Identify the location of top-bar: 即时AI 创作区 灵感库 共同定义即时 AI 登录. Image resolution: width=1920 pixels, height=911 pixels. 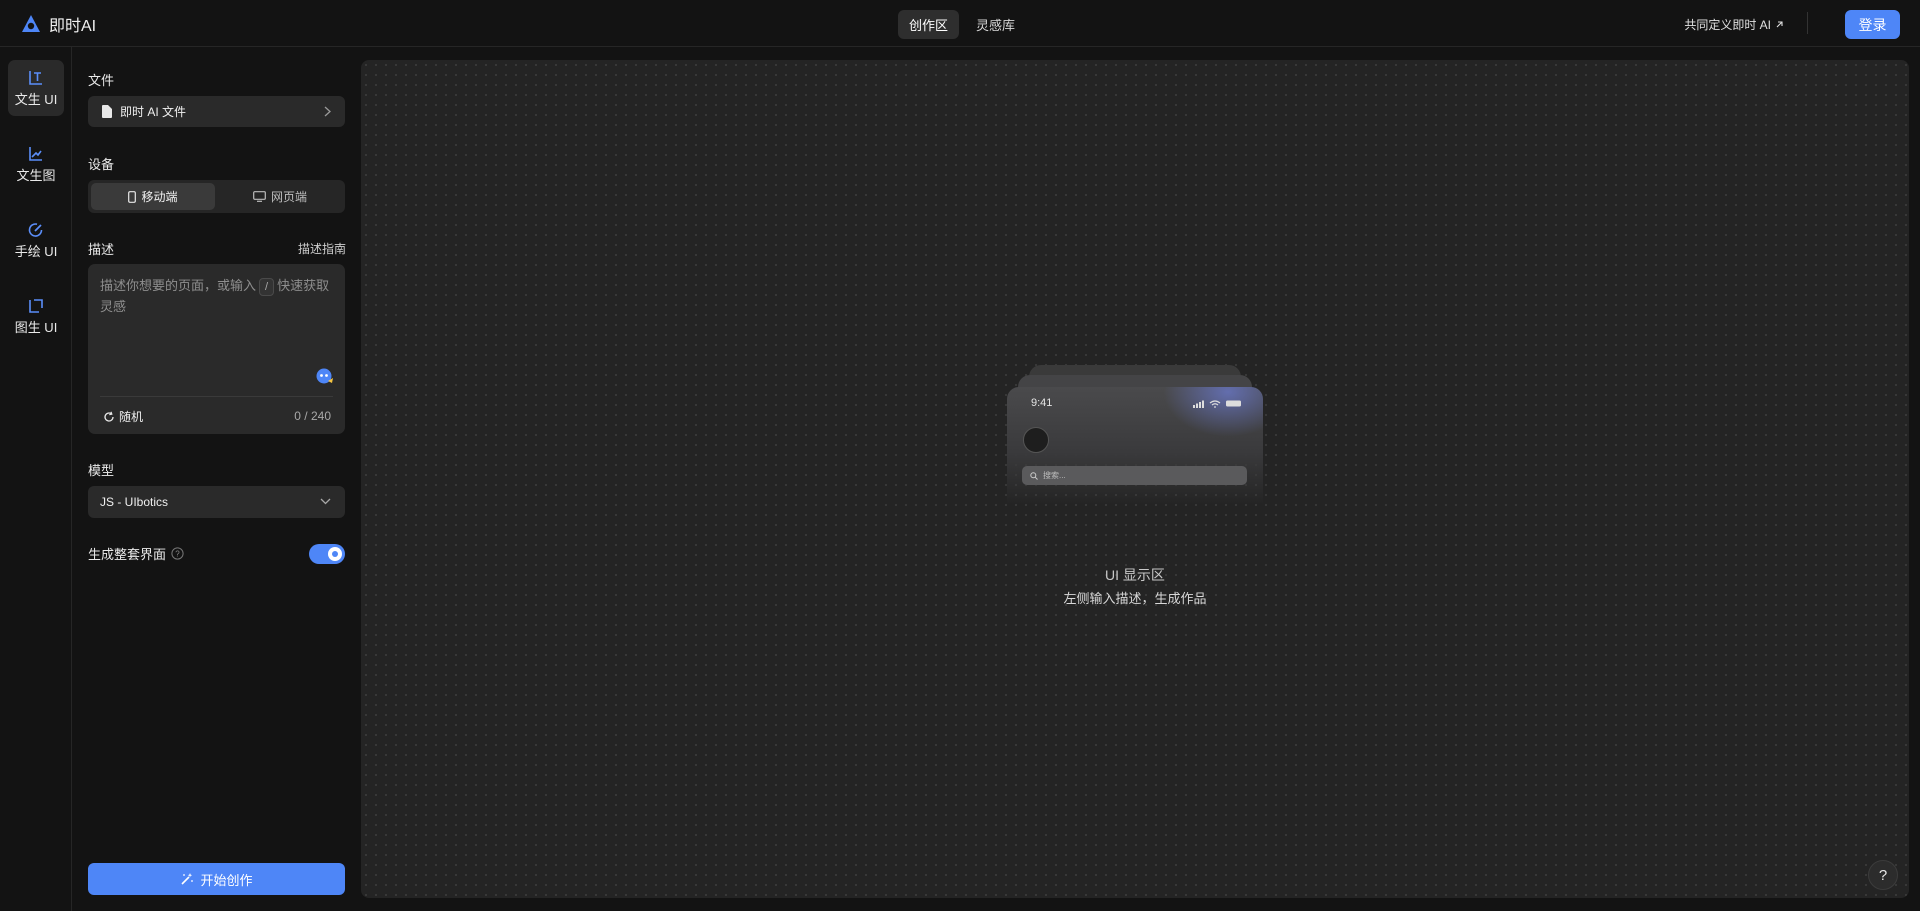
(960, 23).